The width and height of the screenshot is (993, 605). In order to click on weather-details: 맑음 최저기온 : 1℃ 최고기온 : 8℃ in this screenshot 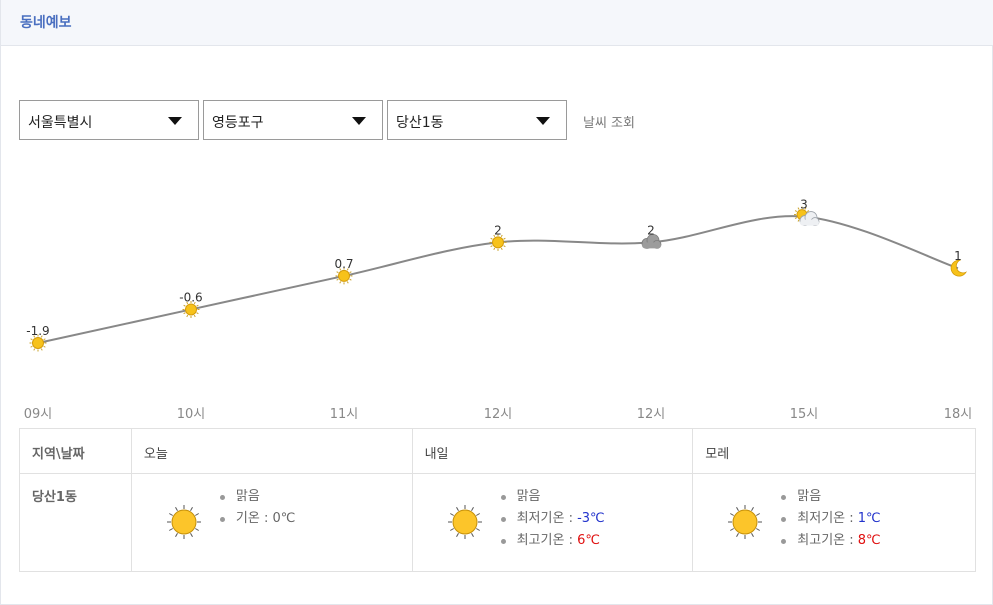, I will do `click(830, 519)`.